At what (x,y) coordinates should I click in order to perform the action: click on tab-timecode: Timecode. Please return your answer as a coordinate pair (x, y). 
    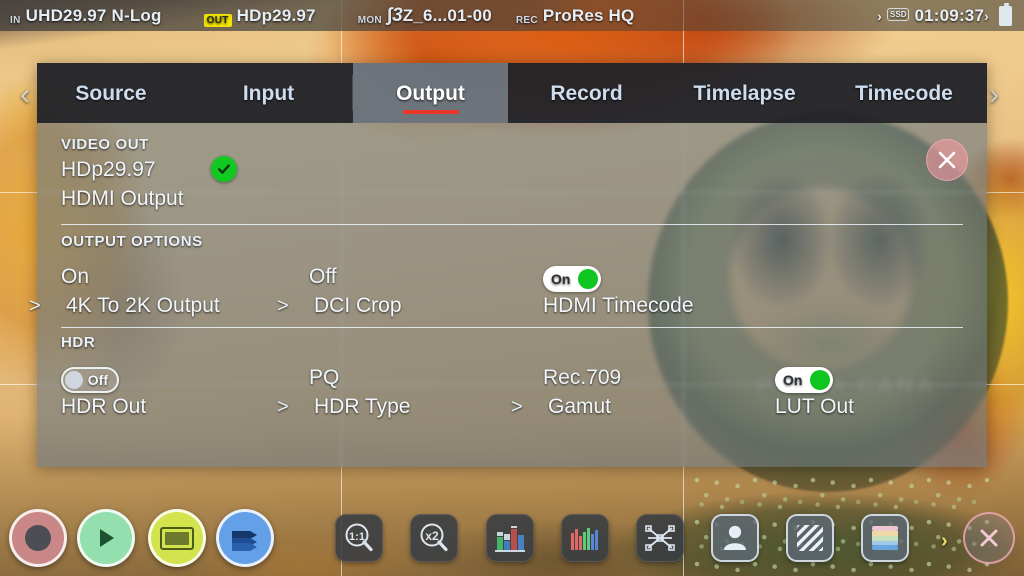
    Looking at the image, I should click on (904, 93).